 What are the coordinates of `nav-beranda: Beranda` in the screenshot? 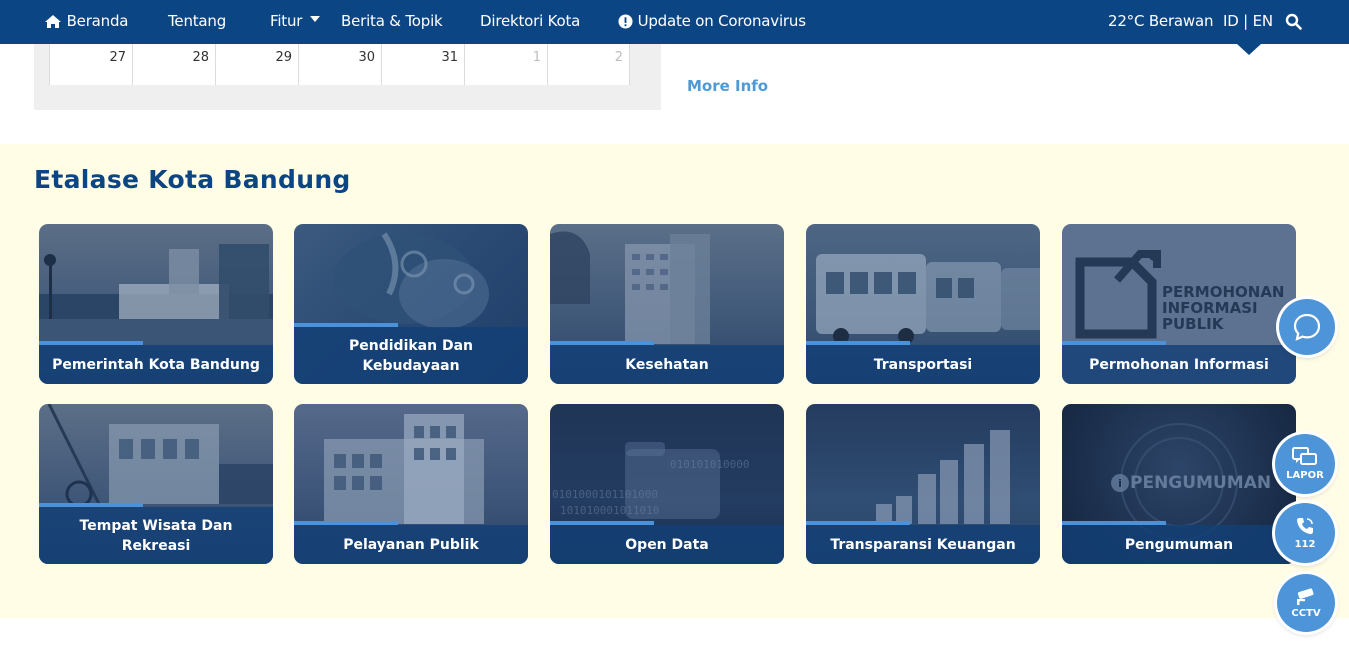 It's located at (86, 21).